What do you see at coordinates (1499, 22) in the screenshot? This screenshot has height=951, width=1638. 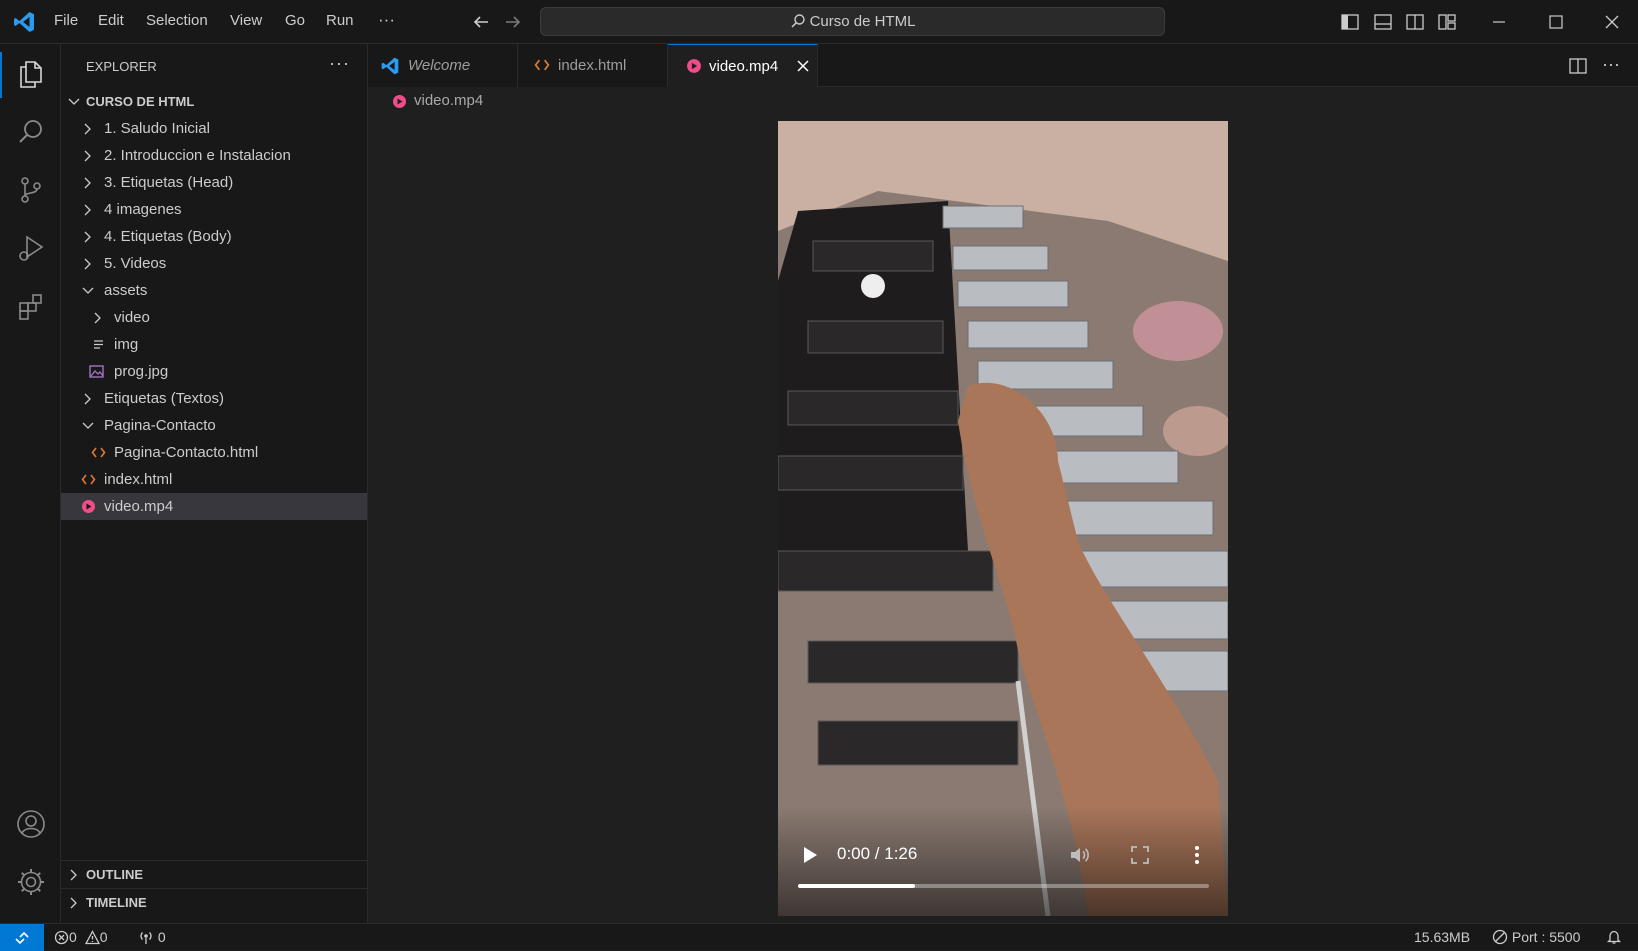 I see `minimize-icon` at bounding box center [1499, 22].